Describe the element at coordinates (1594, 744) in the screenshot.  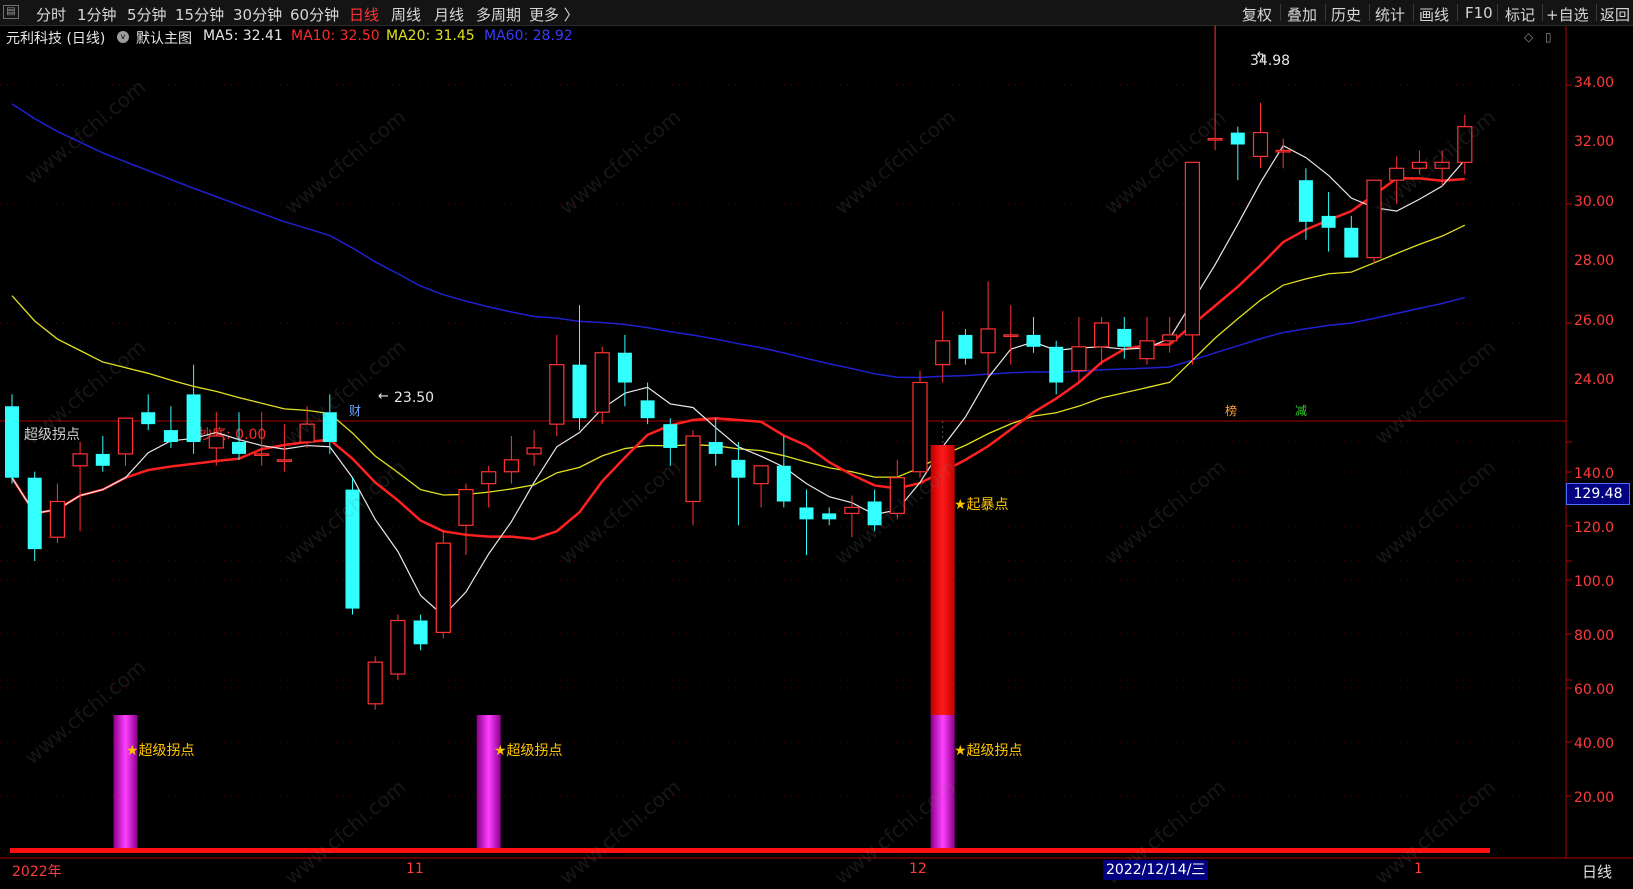
I see `ind-y-tick: 40.00` at that location.